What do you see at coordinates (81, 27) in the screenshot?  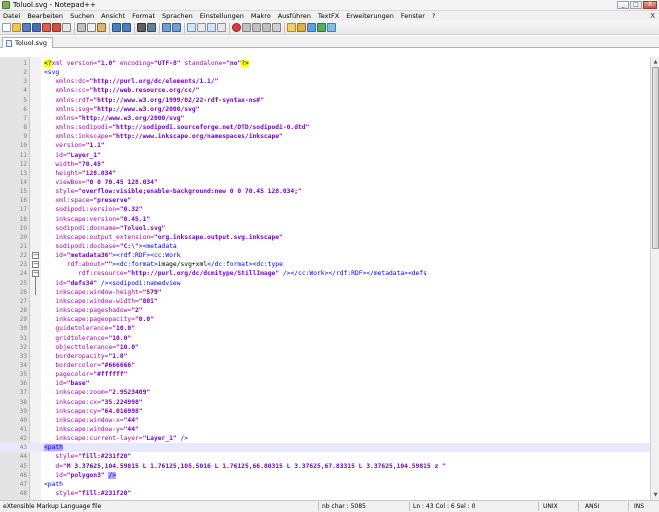 I see `cut-icon` at bounding box center [81, 27].